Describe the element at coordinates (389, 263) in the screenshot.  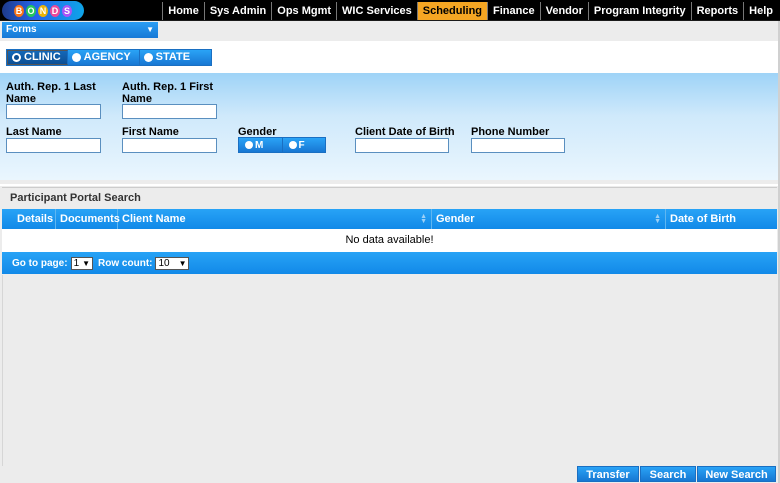
I see `pager: Go to page: 1 ▼ Row count: 10 ▼` at that location.